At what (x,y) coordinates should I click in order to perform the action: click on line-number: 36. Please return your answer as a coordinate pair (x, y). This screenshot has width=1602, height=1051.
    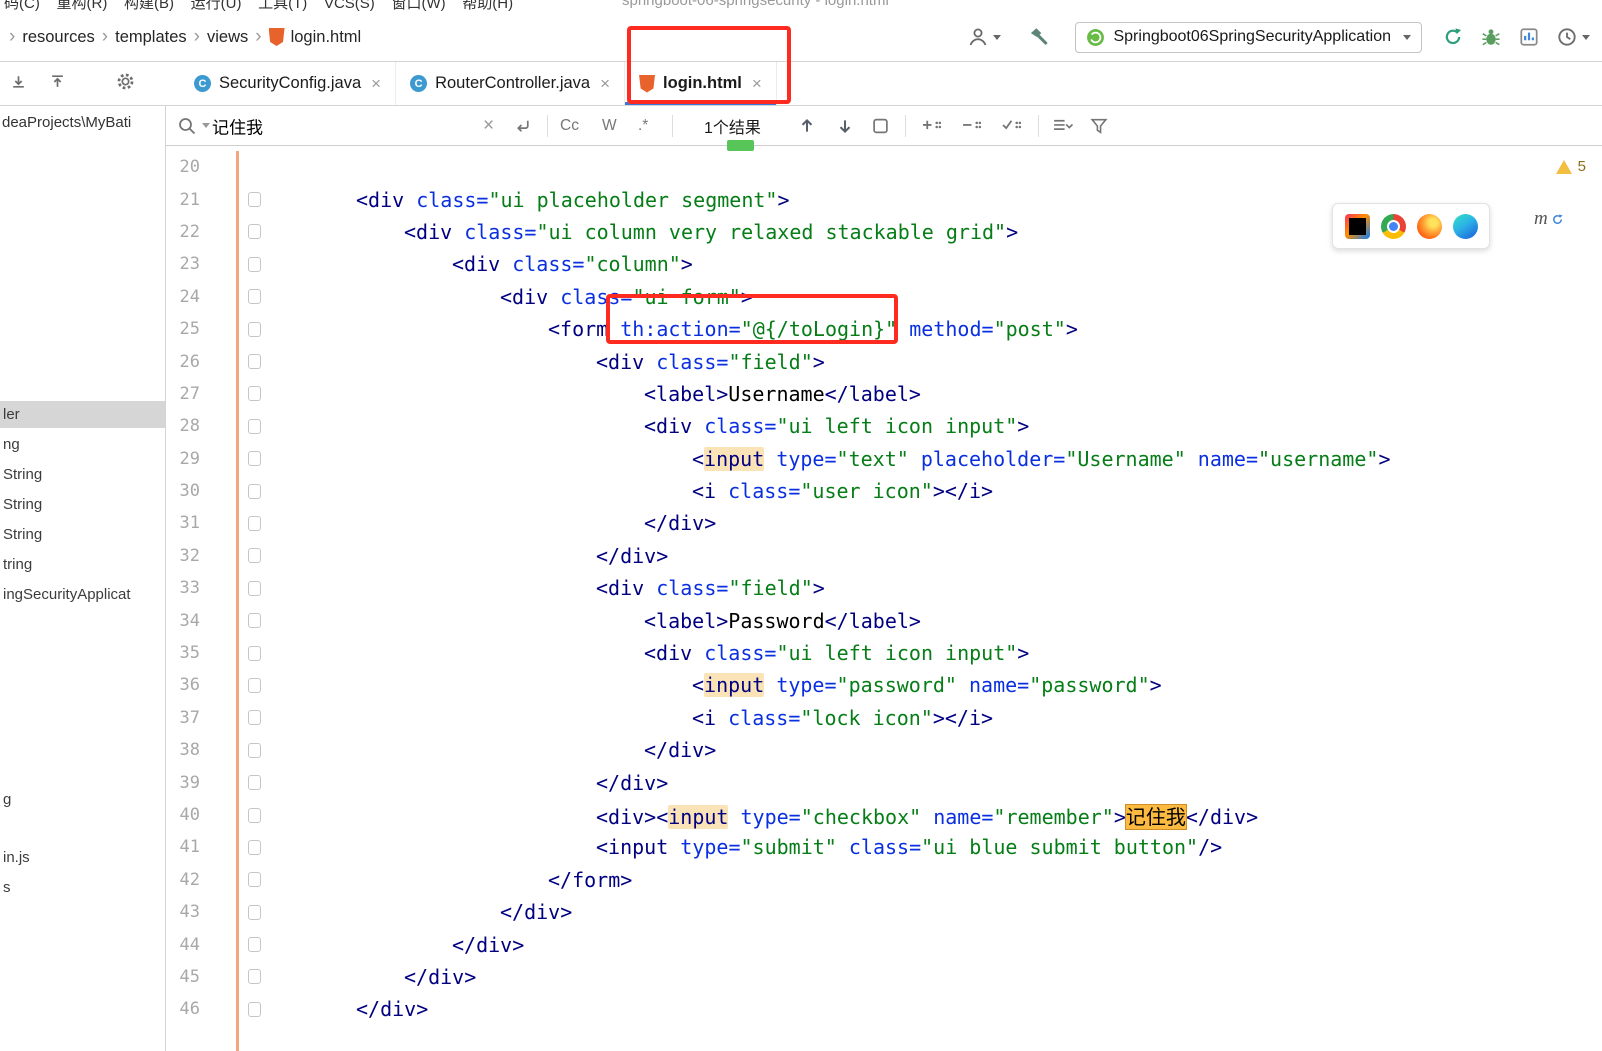
    Looking at the image, I should click on (183, 685).